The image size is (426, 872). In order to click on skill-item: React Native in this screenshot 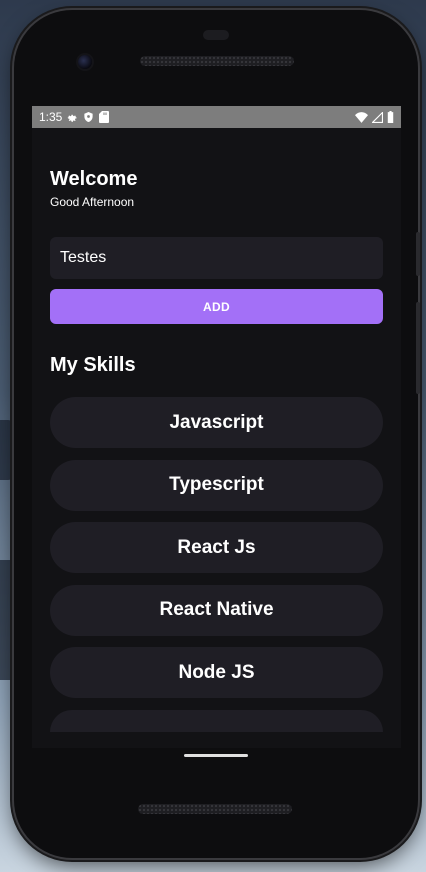, I will do `click(216, 610)`.